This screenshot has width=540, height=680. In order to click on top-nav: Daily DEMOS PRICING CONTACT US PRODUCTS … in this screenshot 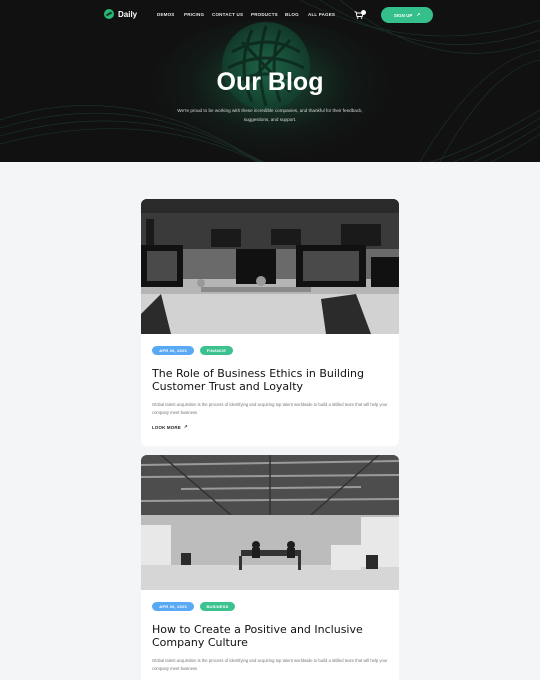, I will do `click(270, 16)`.